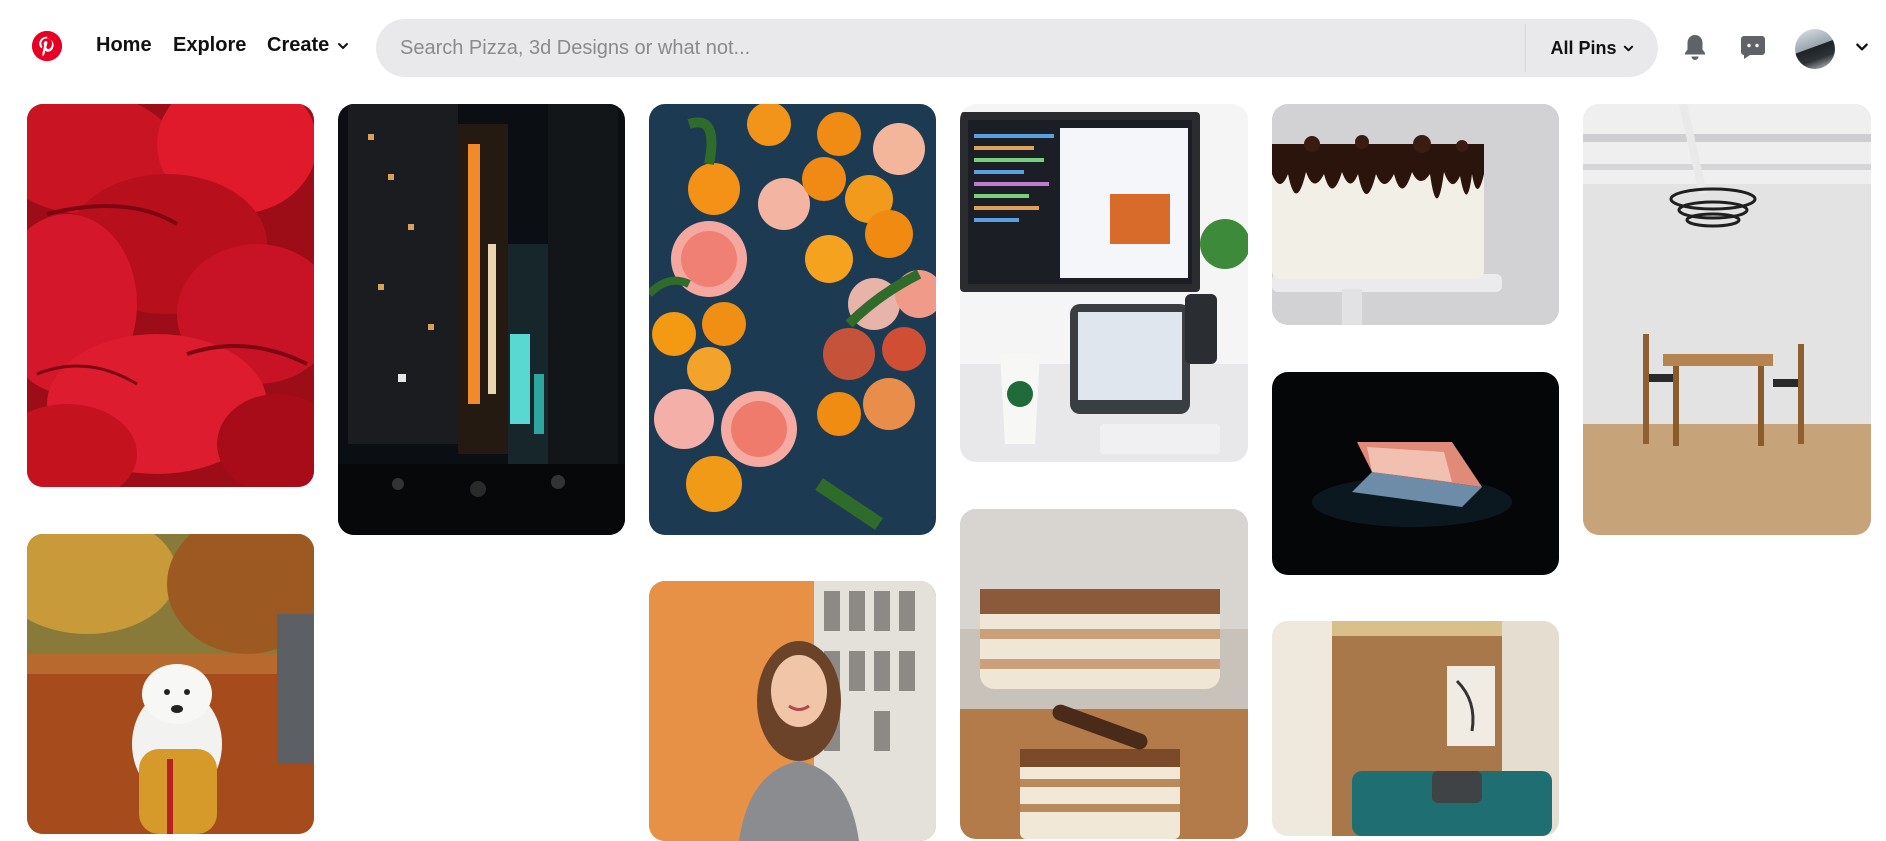 The image size is (1886, 841). What do you see at coordinates (1753, 47) in the screenshot?
I see `chat-icon` at bounding box center [1753, 47].